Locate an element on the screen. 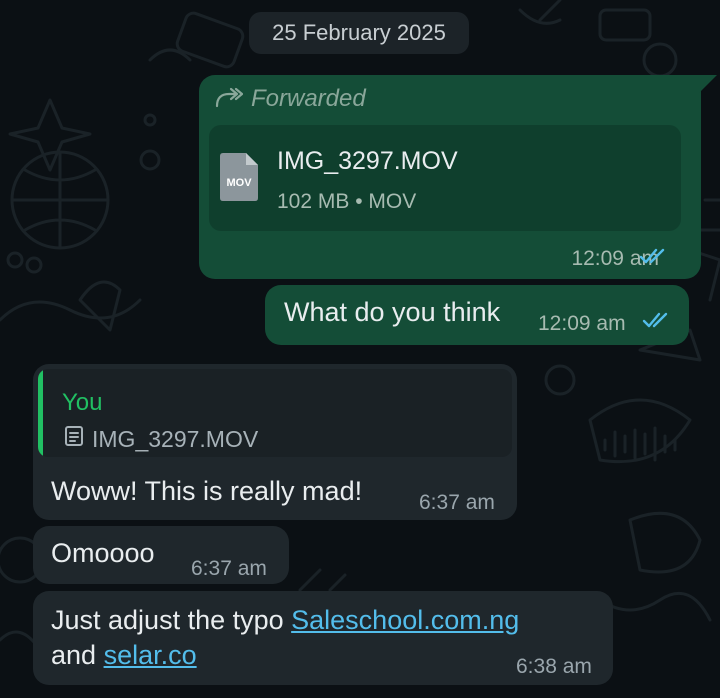 The height and width of the screenshot is (698, 720). file-name: IMG_3297.MOV is located at coordinates (367, 161).